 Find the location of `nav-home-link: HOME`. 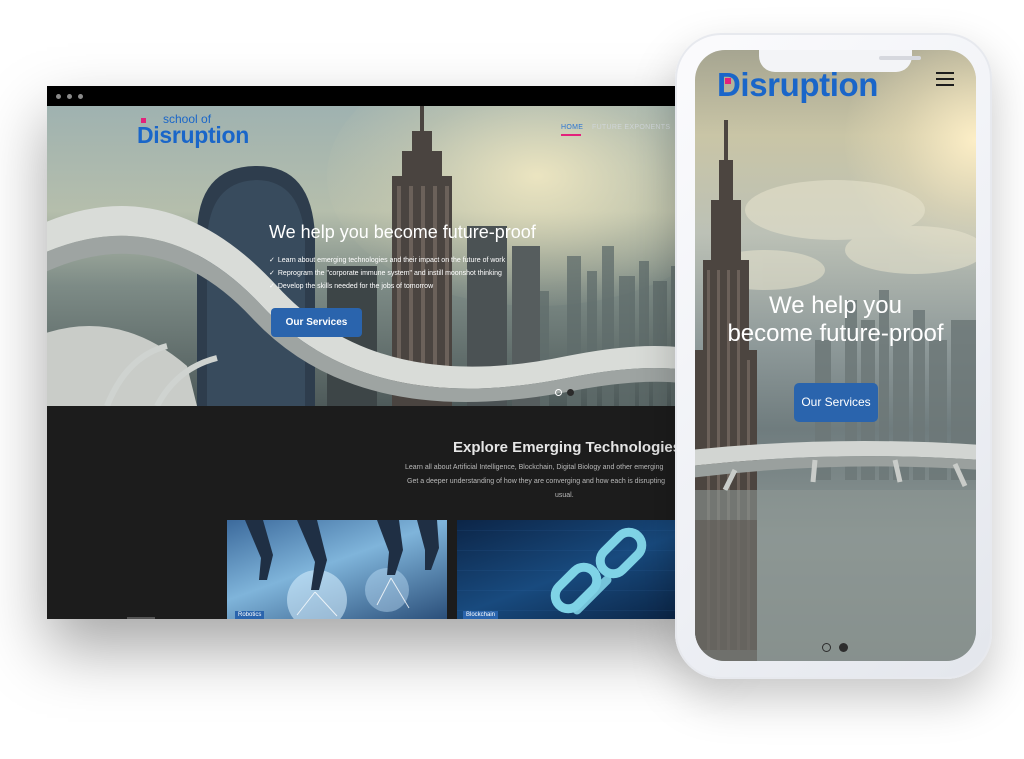

nav-home-link: HOME is located at coordinates (572, 127).